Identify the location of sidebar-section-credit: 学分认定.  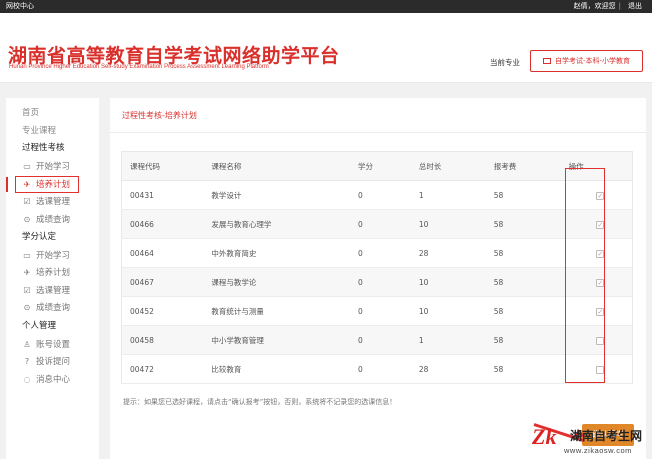
(52, 237).